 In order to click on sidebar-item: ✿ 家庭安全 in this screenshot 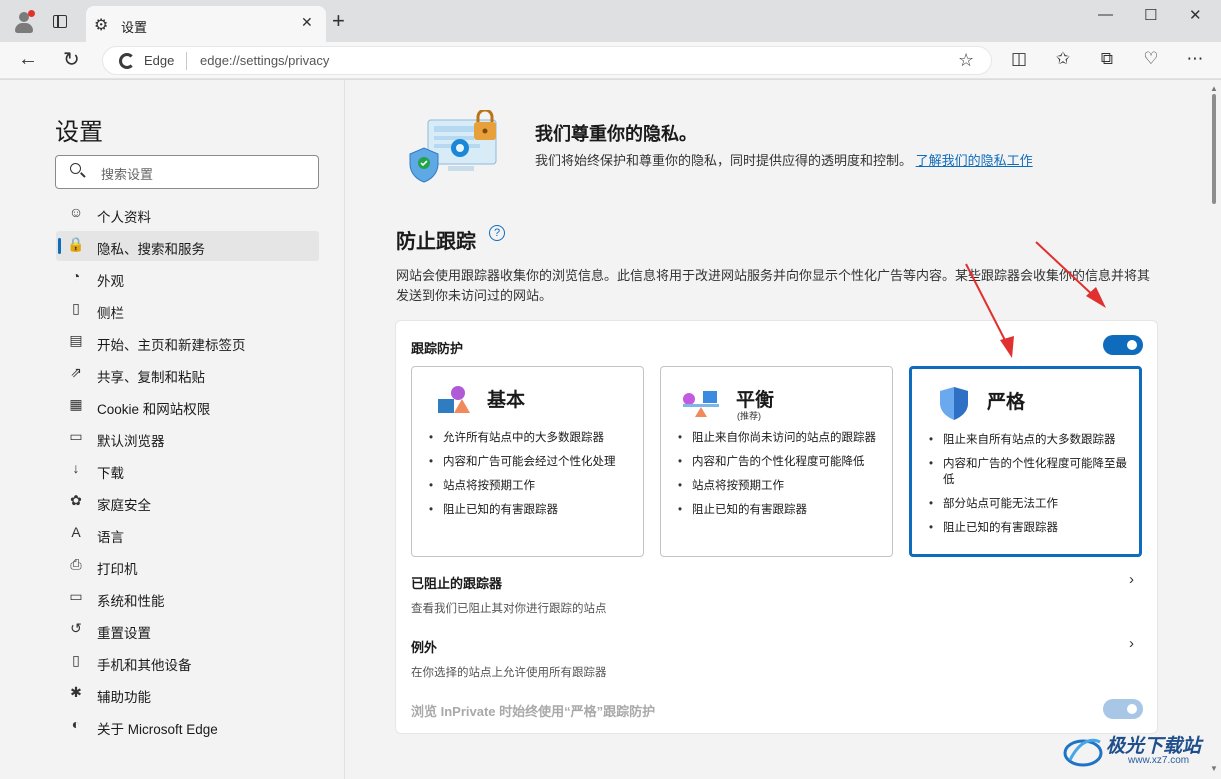, I will do `click(187, 502)`.